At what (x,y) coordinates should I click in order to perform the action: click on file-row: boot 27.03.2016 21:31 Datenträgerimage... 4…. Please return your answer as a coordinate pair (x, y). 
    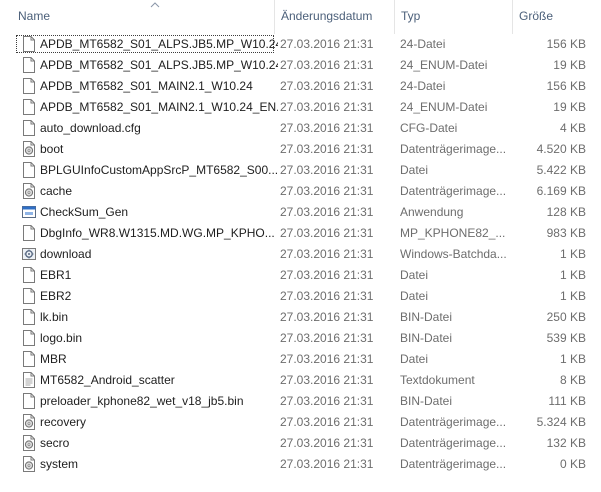
    Looking at the image, I should click on (306, 149).